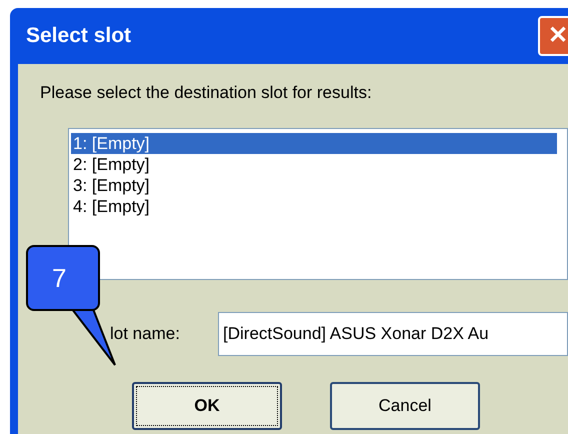 This screenshot has width=568, height=434. Describe the element at coordinates (553, 36) in the screenshot. I see `close-button: ✕` at that location.